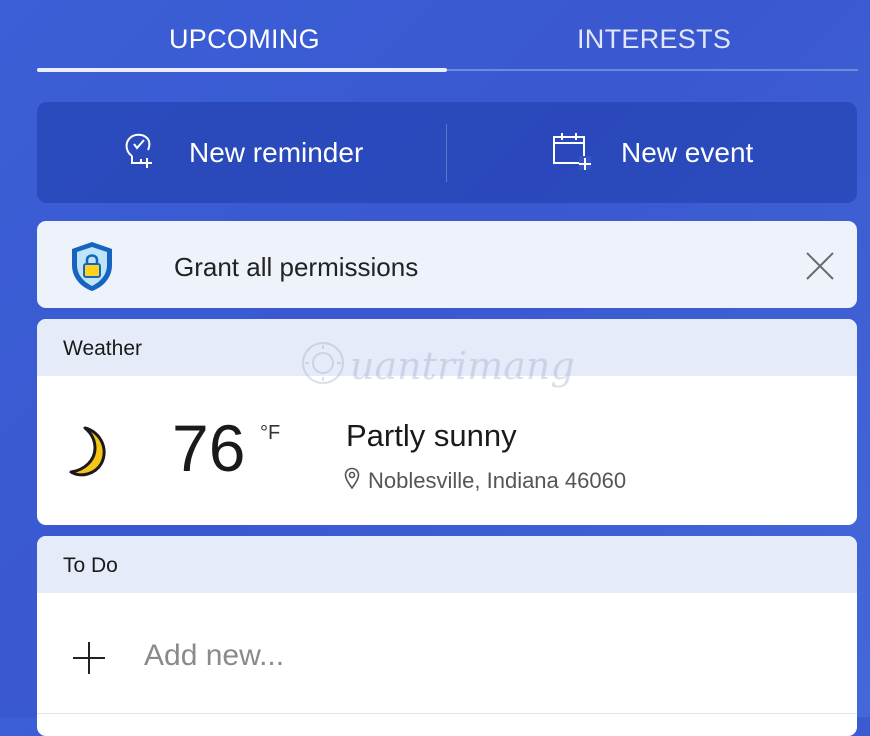  I want to click on tab-active-indicator, so click(242, 70).